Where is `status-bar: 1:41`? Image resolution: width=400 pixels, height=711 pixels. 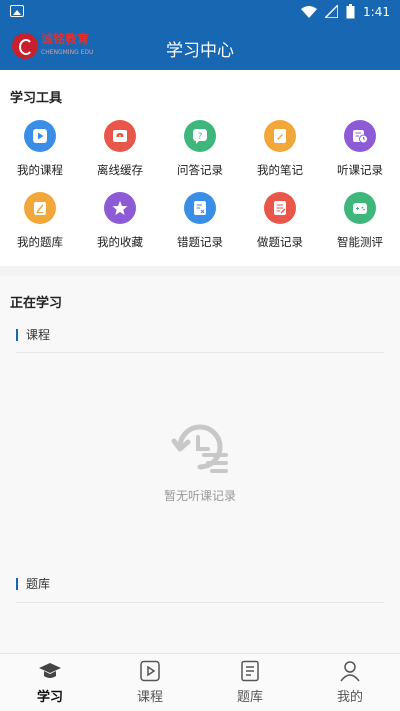
status-bar: 1:41 is located at coordinates (200, 12).